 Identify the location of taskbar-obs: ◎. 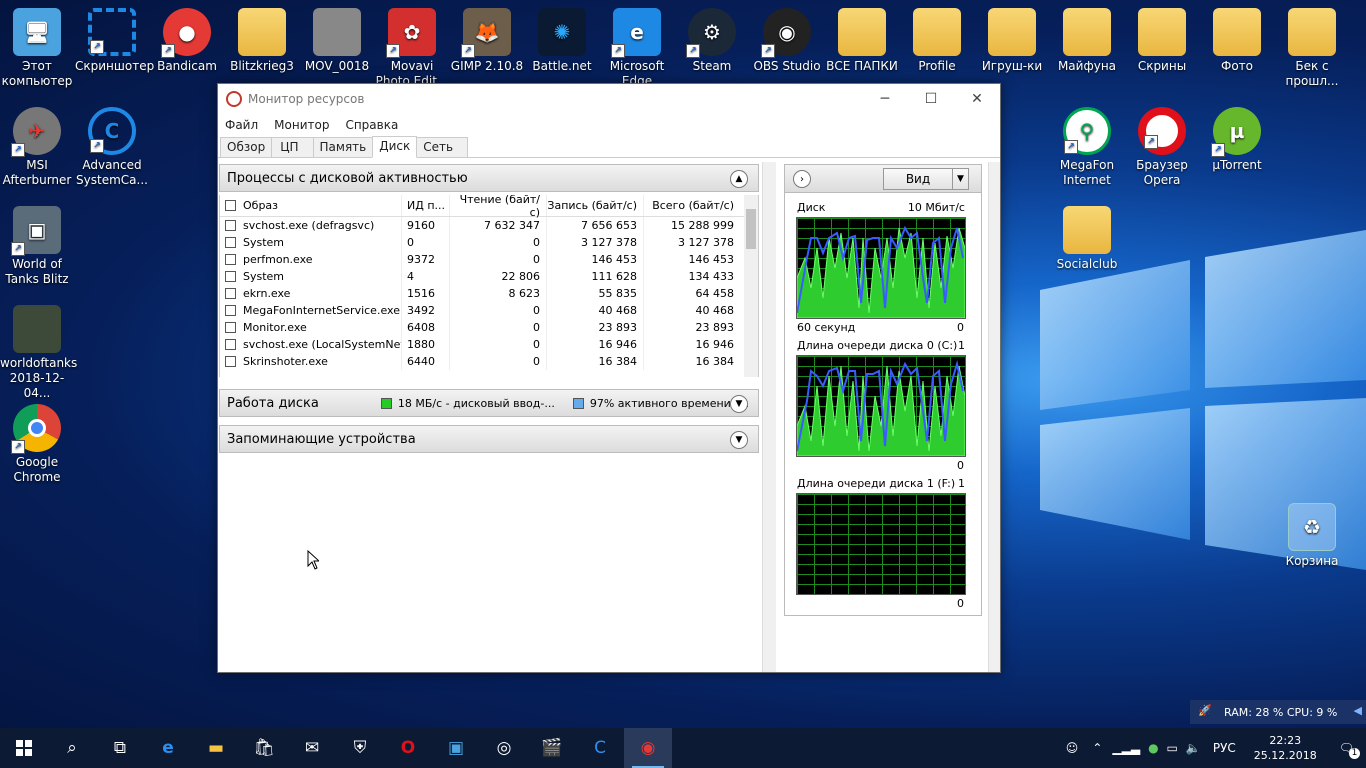
(504, 748).